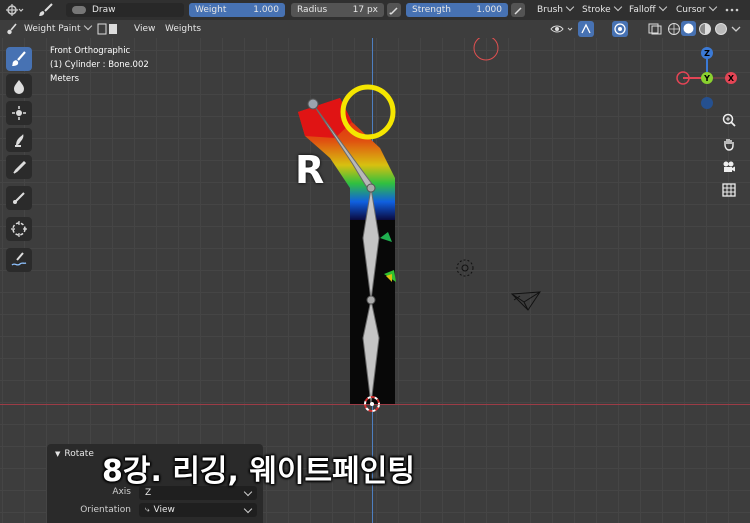  What do you see at coordinates (731, 78) in the screenshot?
I see `gizmo-x-label: X` at bounding box center [731, 78].